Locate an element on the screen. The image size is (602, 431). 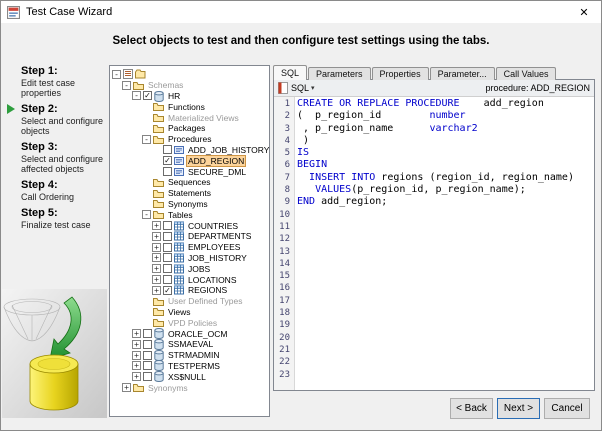
tree-row: VPD Policies is located at coordinates (189, 322).